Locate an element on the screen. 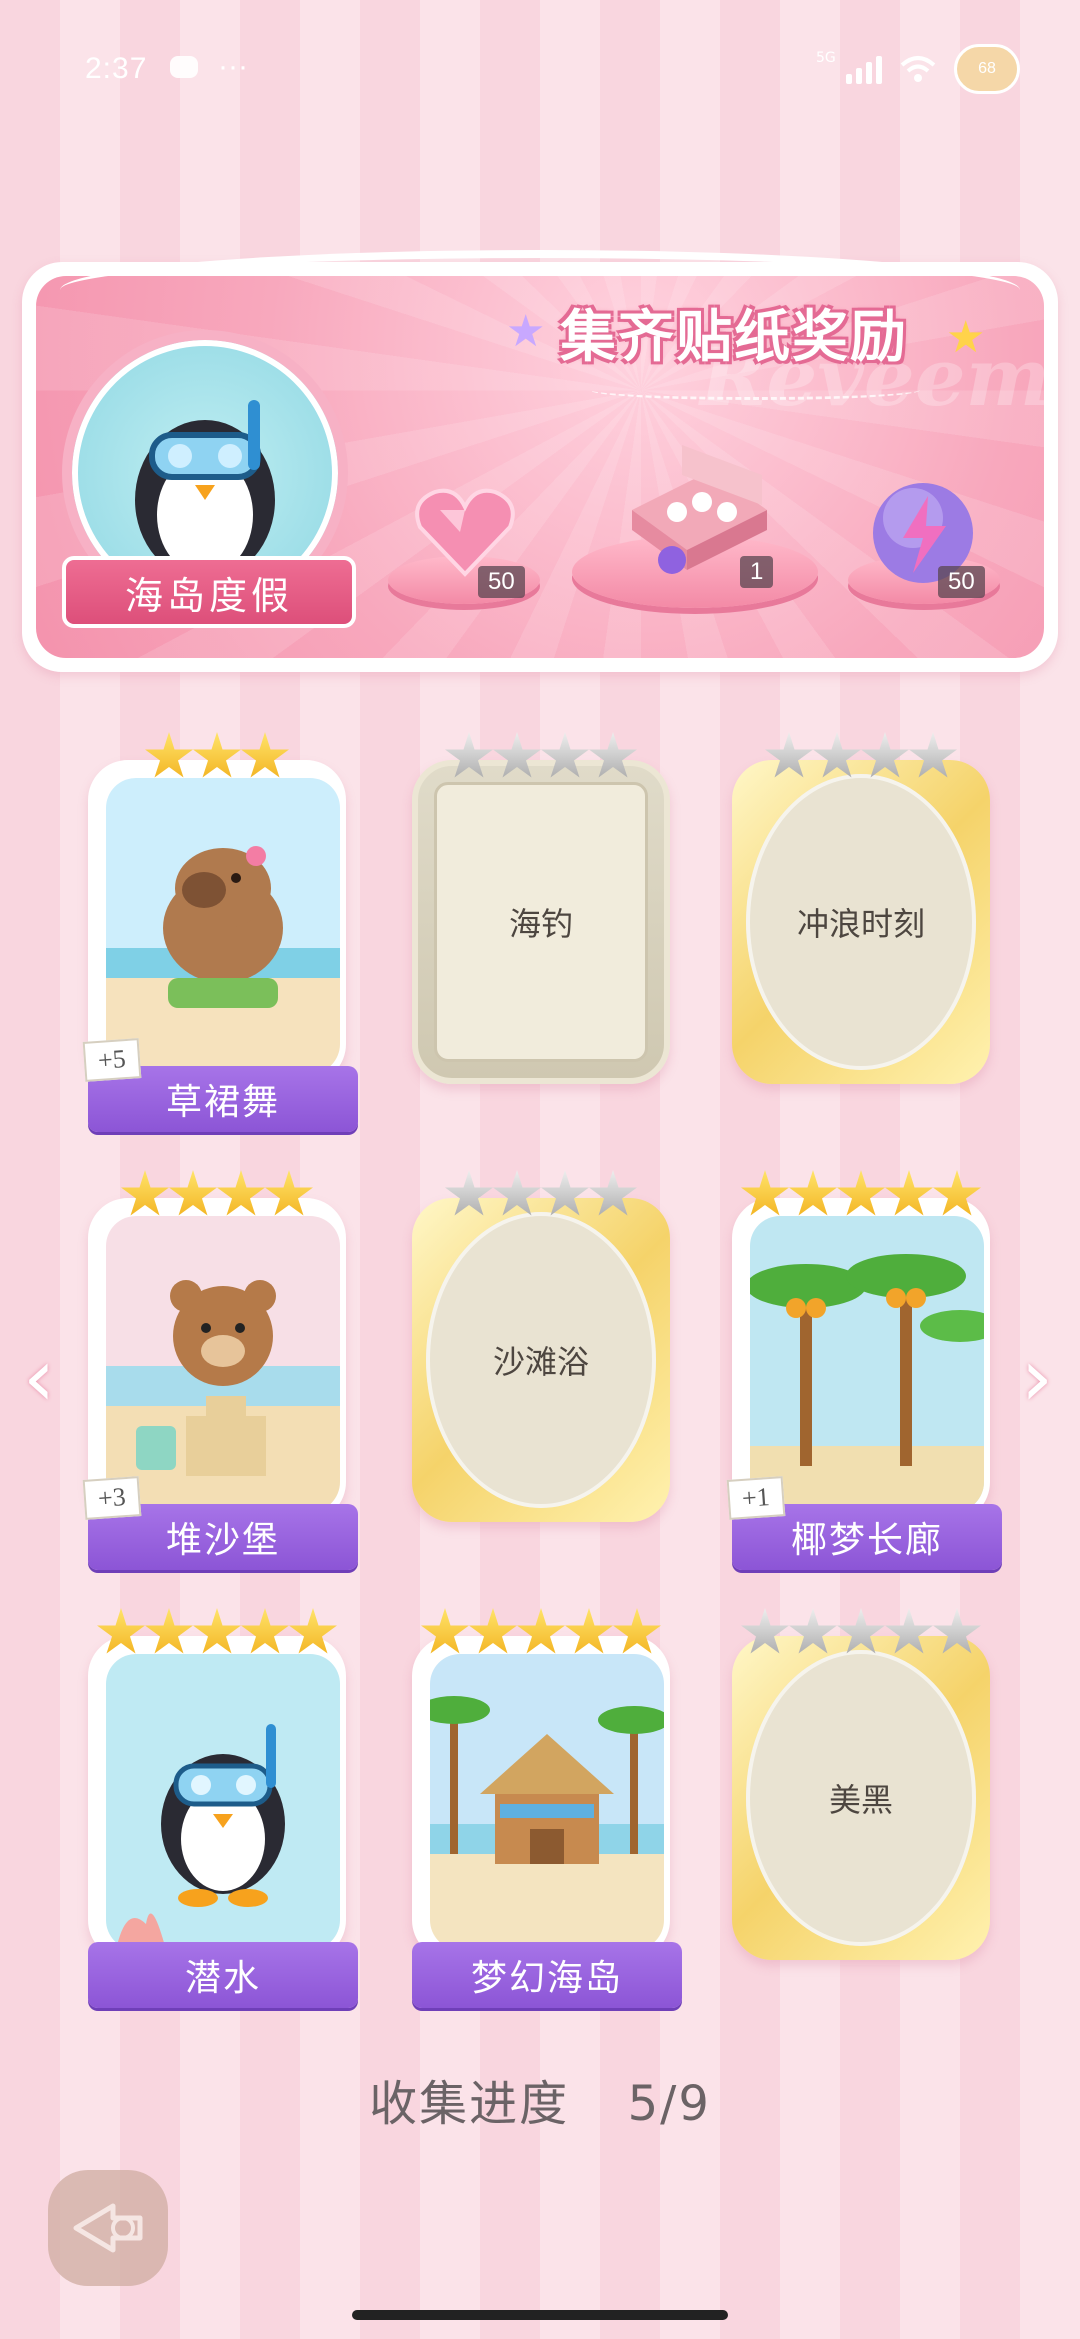  back-arrow-icon is located at coordinates (108, 2228).